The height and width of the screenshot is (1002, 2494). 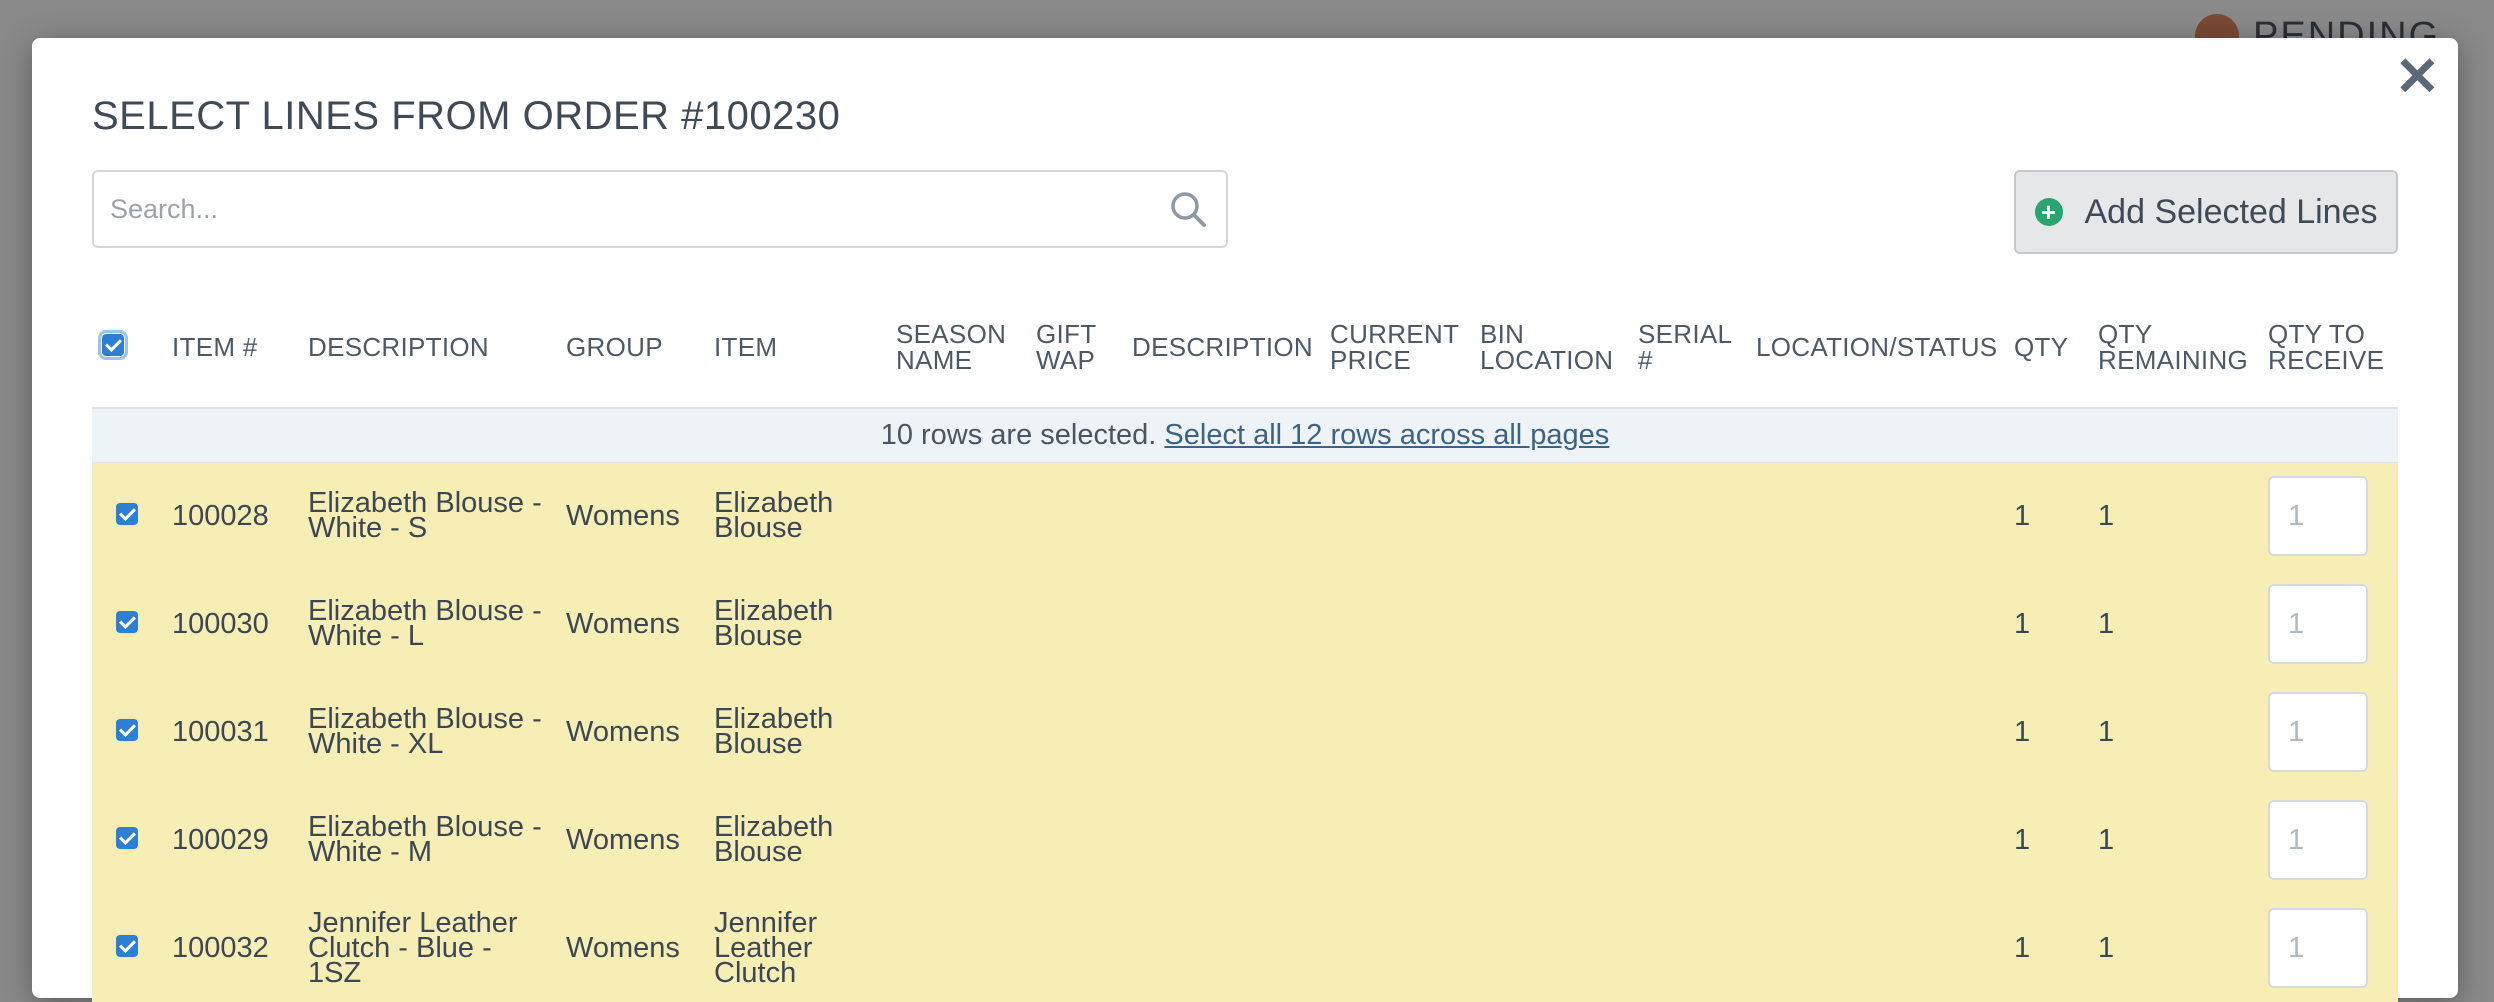 What do you see at coordinates (2048, 212) in the screenshot?
I see `plus-circle-icon: +` at bounding box center [2048, 212].